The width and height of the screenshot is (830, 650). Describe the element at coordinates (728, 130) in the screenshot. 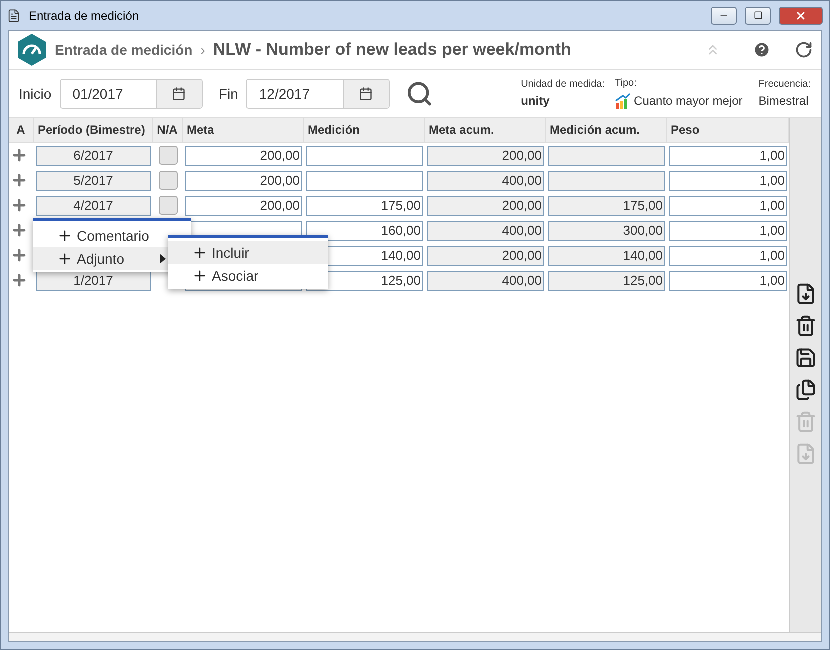

I see `column-header: Peso` at that location.